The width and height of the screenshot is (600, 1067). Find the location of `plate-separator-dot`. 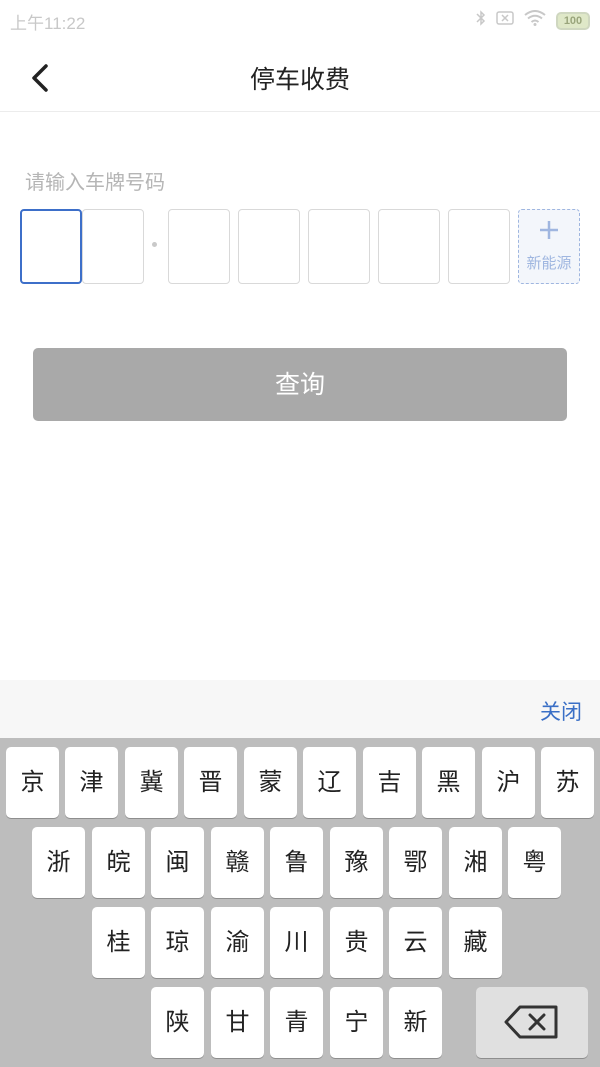

plate-separator-dot is located at coordinates (154, 244).